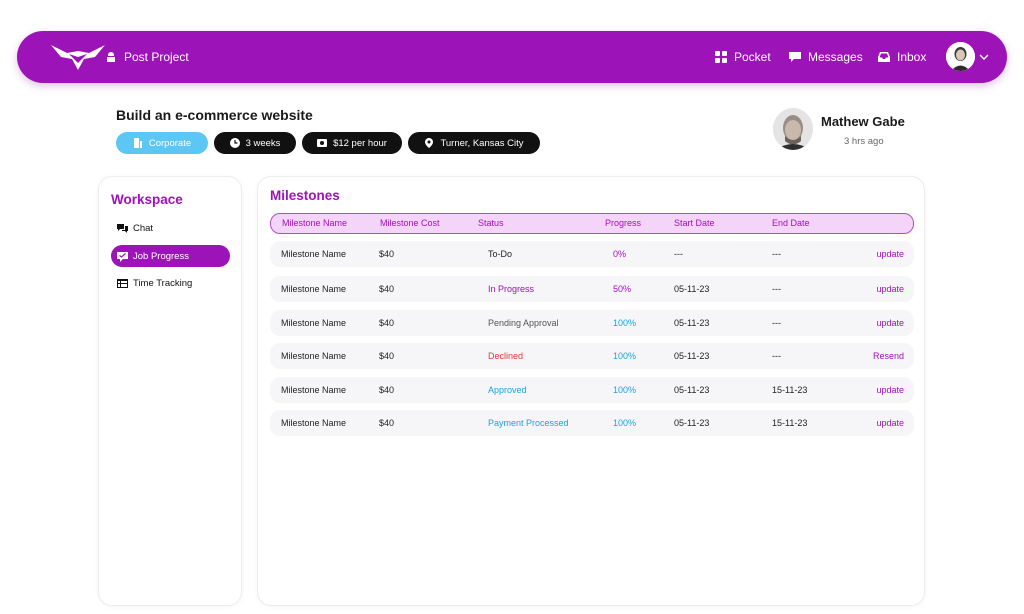  I want to click on milestone-status-cell: To-Do, so click(500, 254).